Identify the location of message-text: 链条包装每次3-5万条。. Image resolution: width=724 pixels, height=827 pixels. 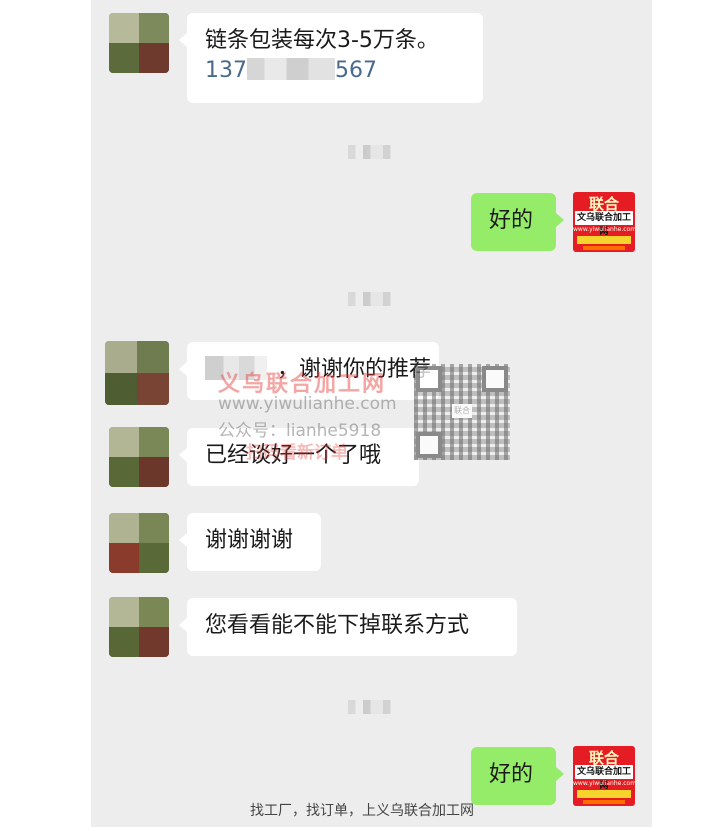
(322, 40).